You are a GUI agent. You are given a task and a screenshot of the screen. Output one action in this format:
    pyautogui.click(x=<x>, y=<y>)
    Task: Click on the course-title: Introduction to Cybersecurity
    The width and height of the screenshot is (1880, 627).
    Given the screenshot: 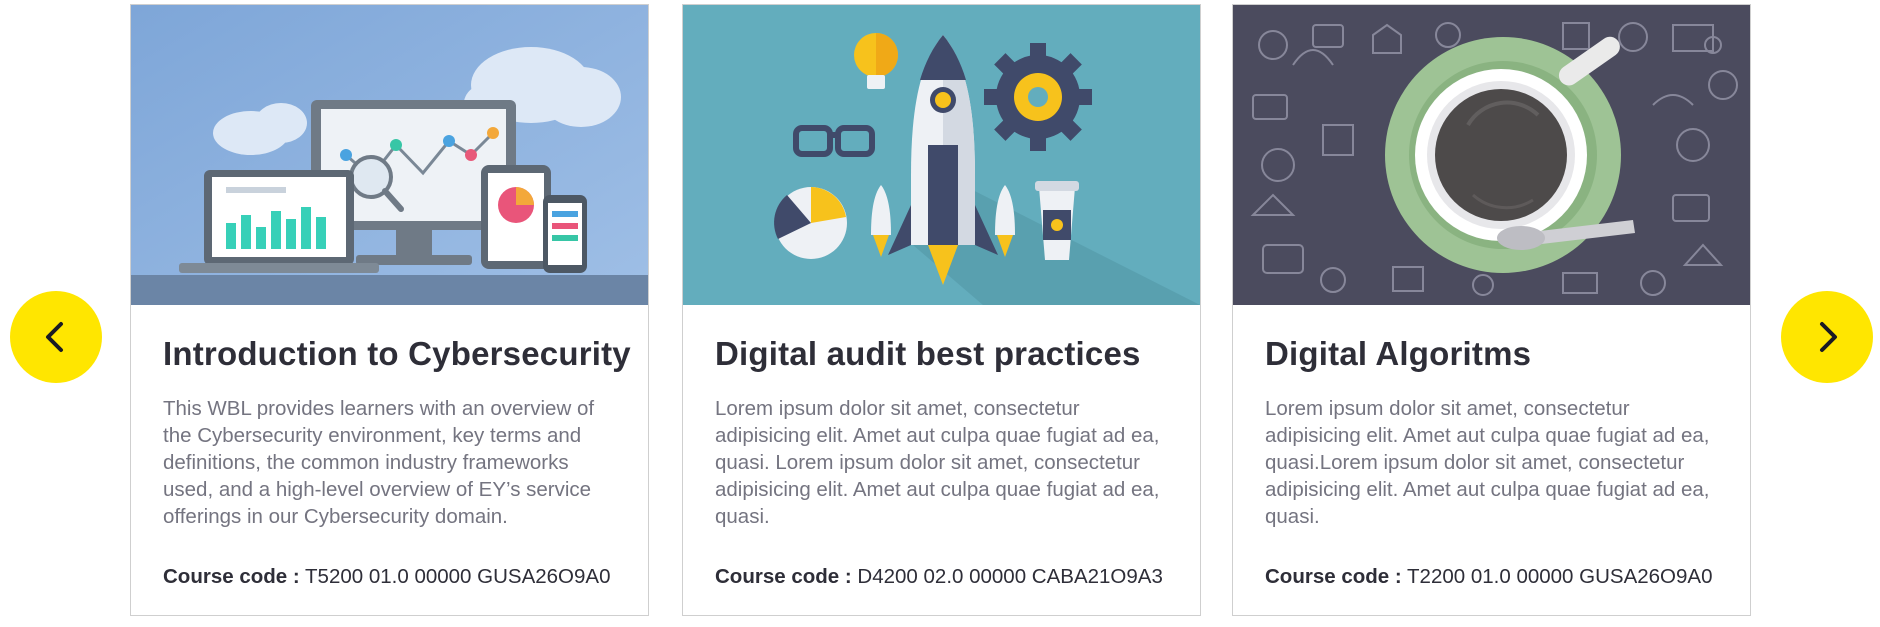 What is the action you would take?
    pyautogui.click(x=397, y=354)
    